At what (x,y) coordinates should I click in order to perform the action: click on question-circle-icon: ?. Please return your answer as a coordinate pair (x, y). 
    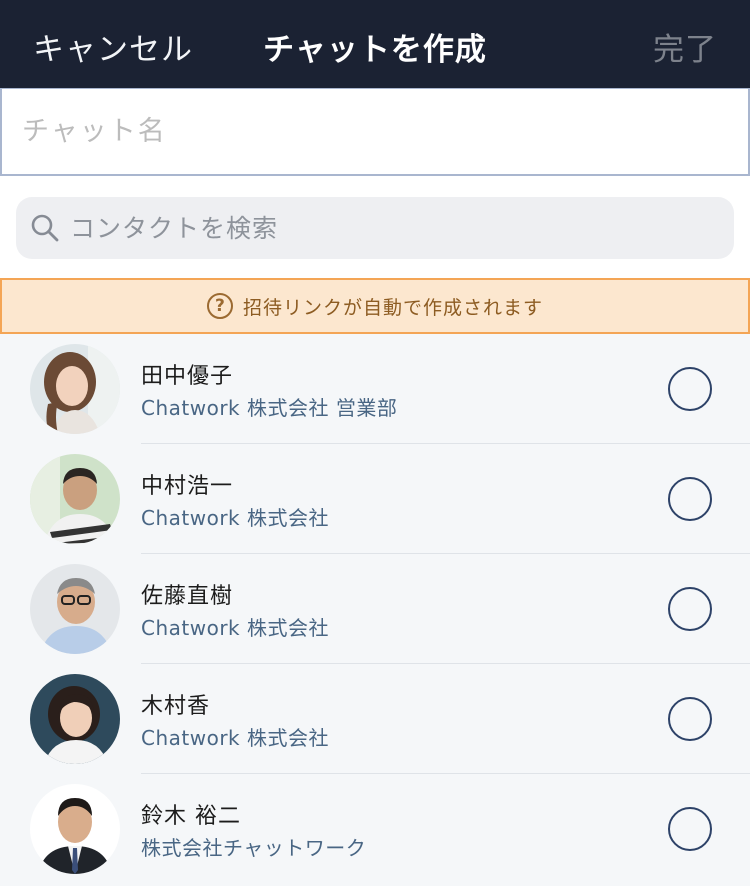
    Looking at the image, I should click on (219, 306).